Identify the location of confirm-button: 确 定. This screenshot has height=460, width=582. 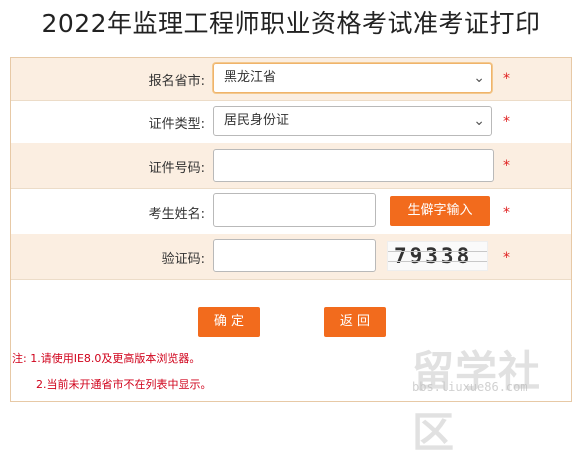
(229, 322).